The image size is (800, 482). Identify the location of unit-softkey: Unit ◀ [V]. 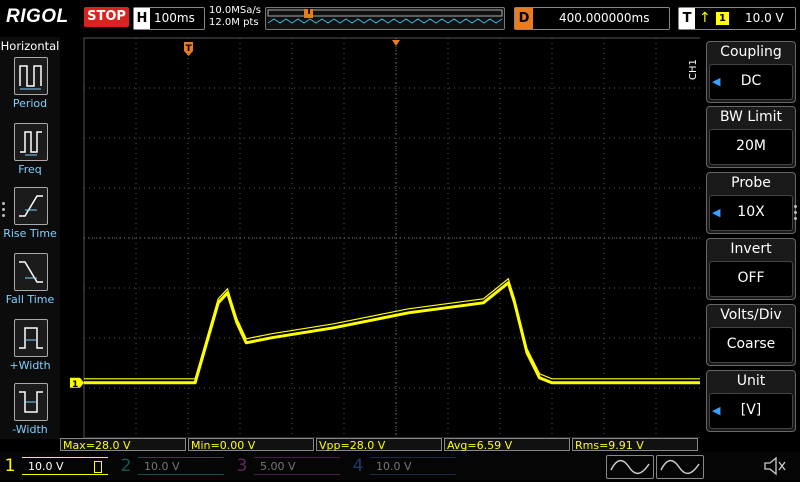
(751, 401).